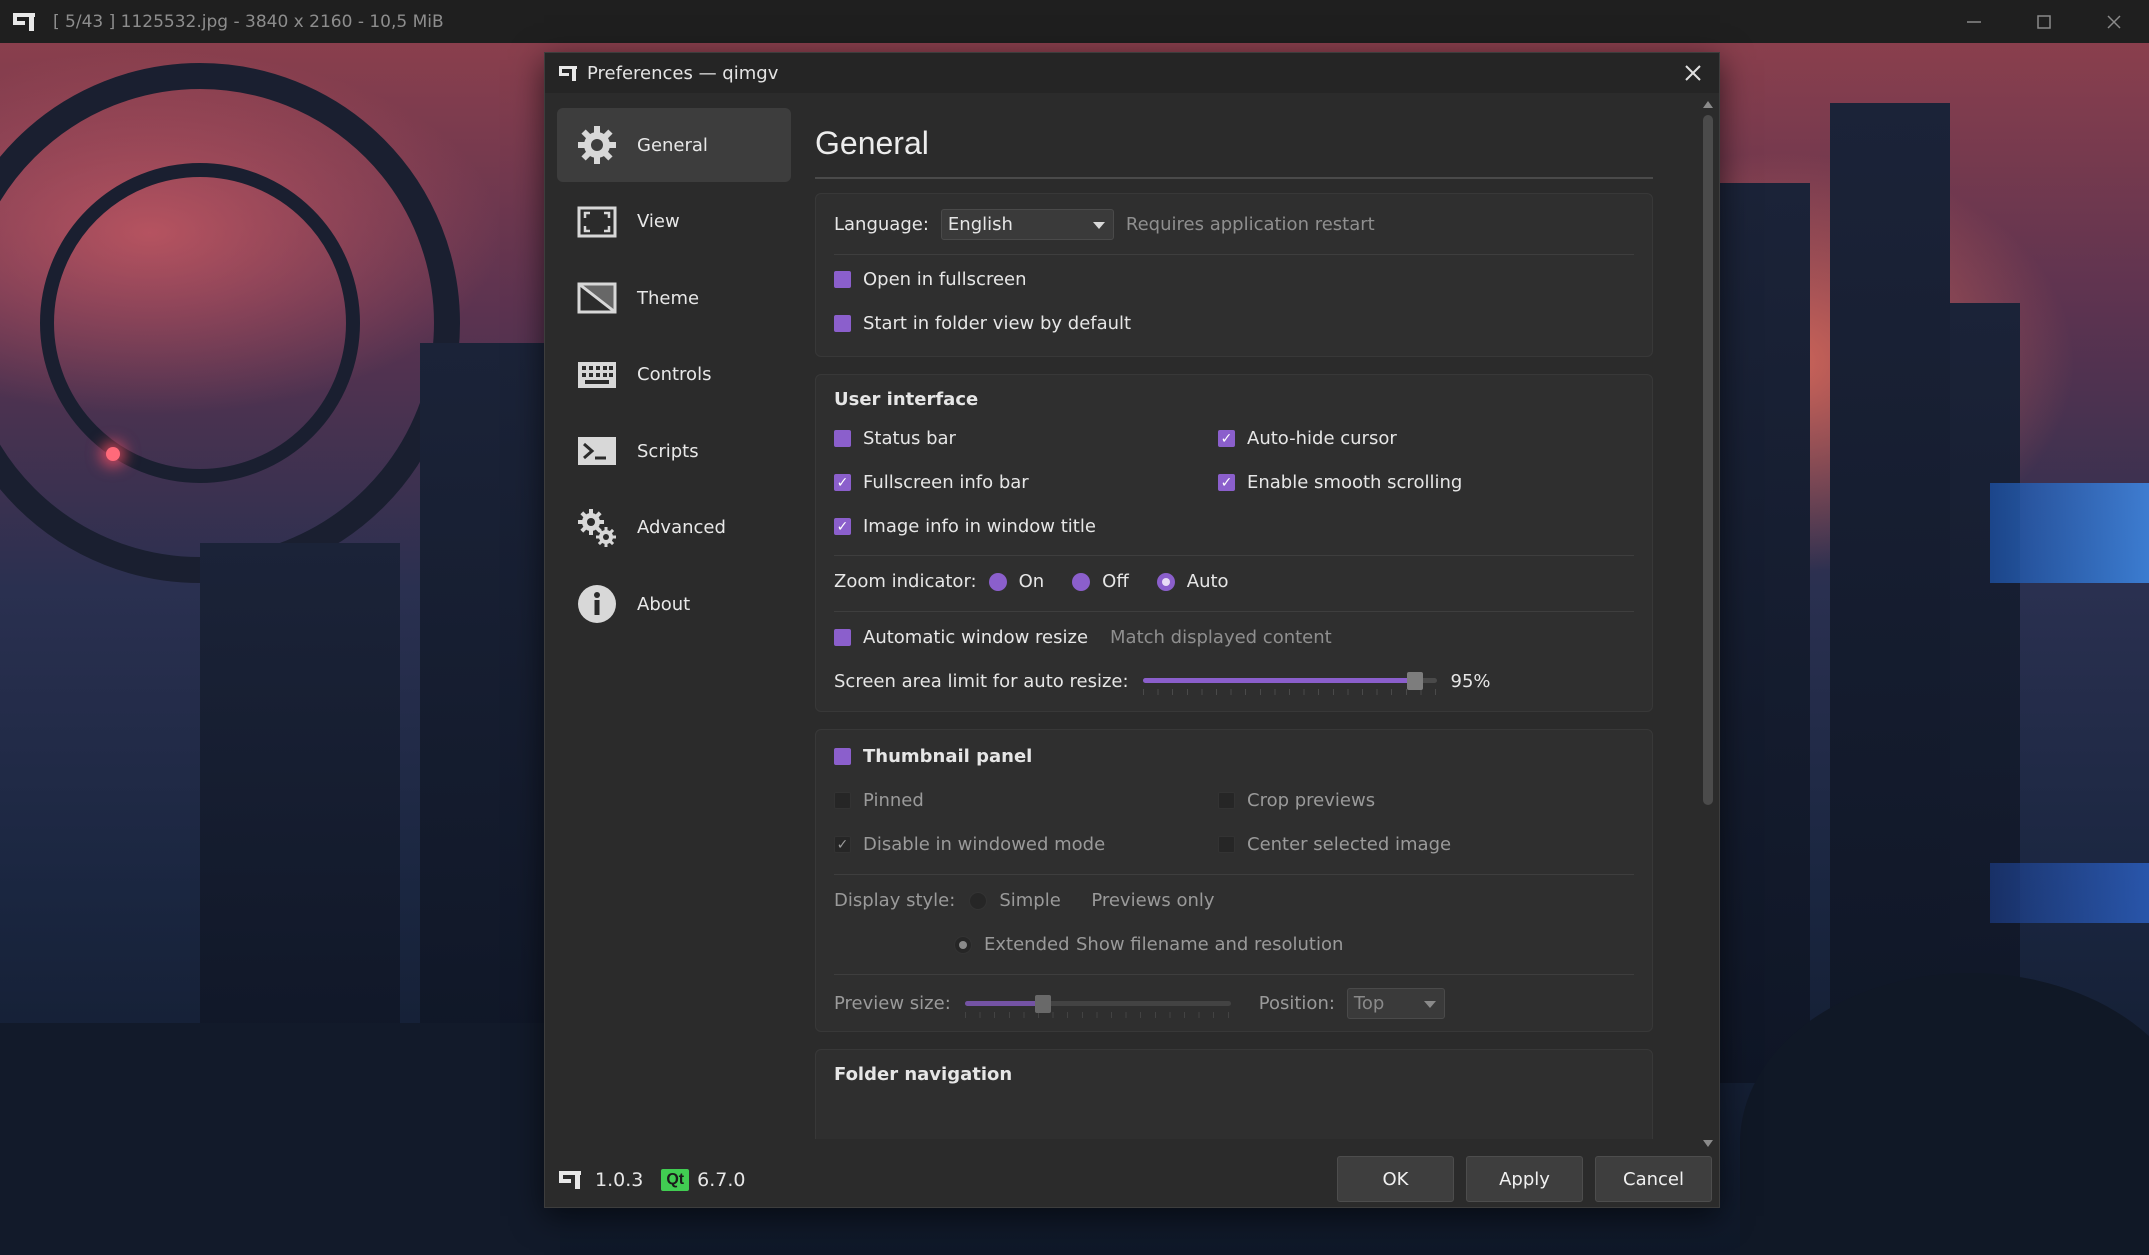 Image resolution: width=2149 pixels, height=1255 pixels. Describe the element at coordinates (668, 451) in the screenshot. I see `sidebar-item-label: Scripts` at that location.